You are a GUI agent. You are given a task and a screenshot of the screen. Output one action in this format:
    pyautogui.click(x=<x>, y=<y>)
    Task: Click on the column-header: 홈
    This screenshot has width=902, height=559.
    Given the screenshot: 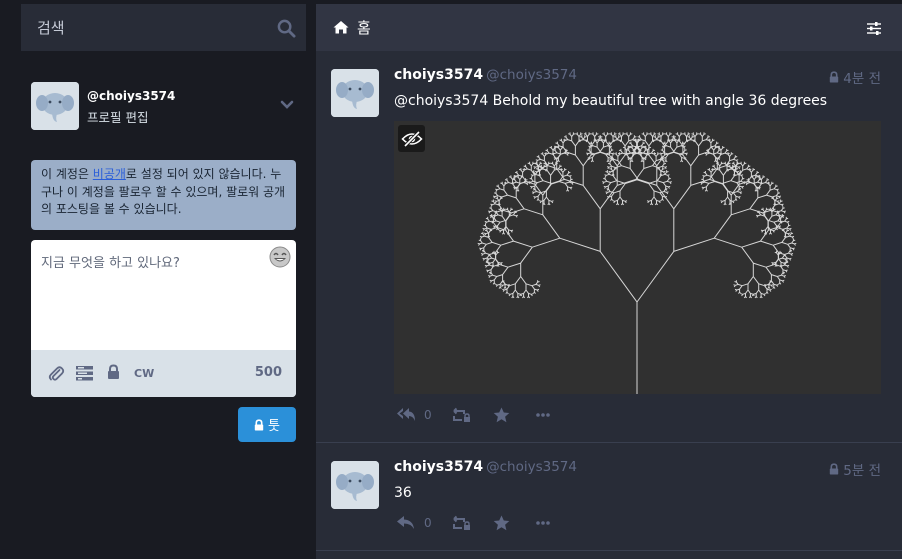 What is the action you would take?
    pyautogui.click(x=609, y=27)
    